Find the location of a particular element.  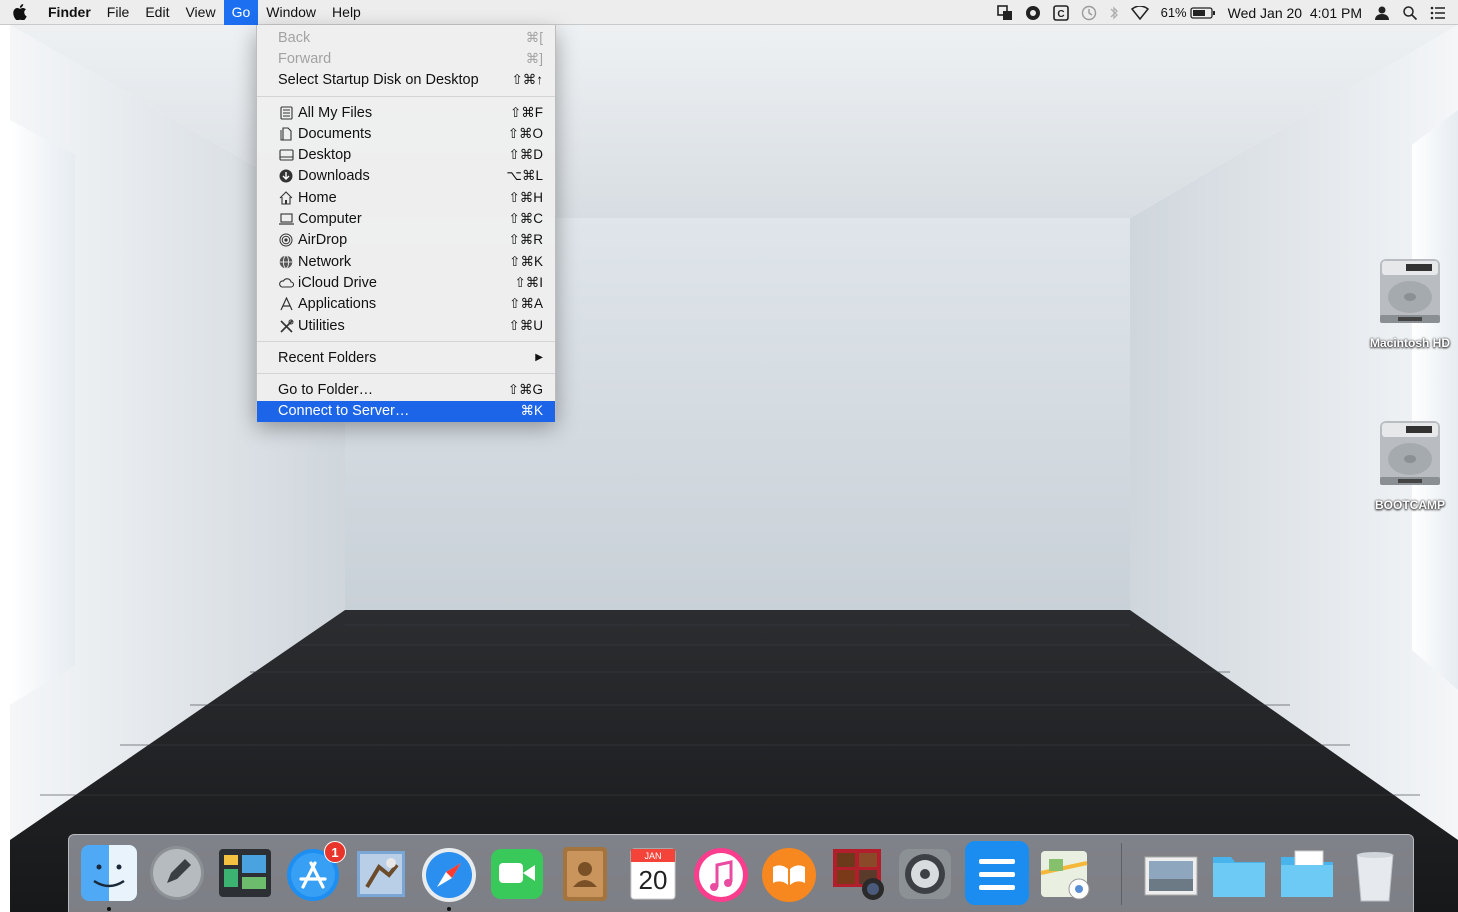

calendar-day: 20 is located at coordinates (653, 880).